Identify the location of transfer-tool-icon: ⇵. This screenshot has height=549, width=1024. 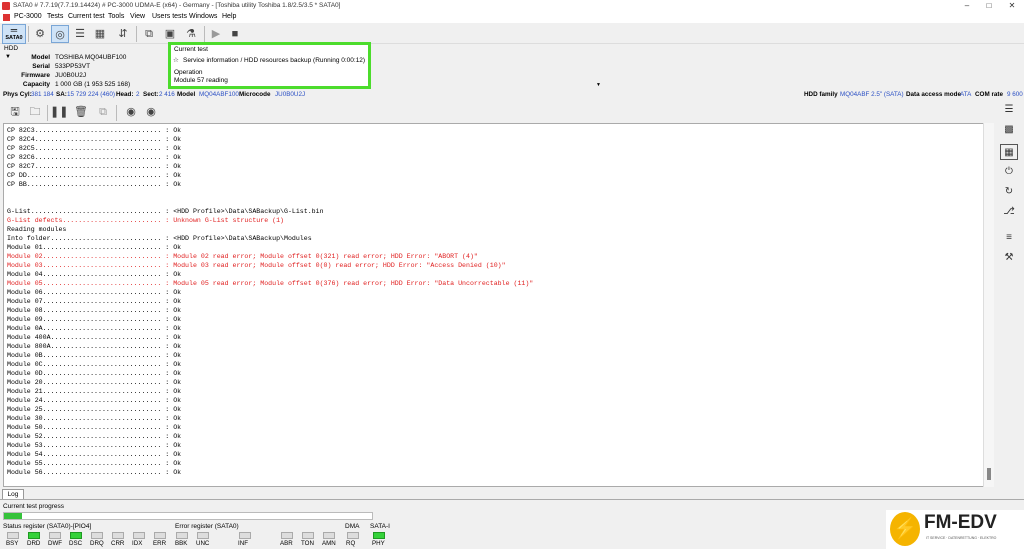
(123, 34).